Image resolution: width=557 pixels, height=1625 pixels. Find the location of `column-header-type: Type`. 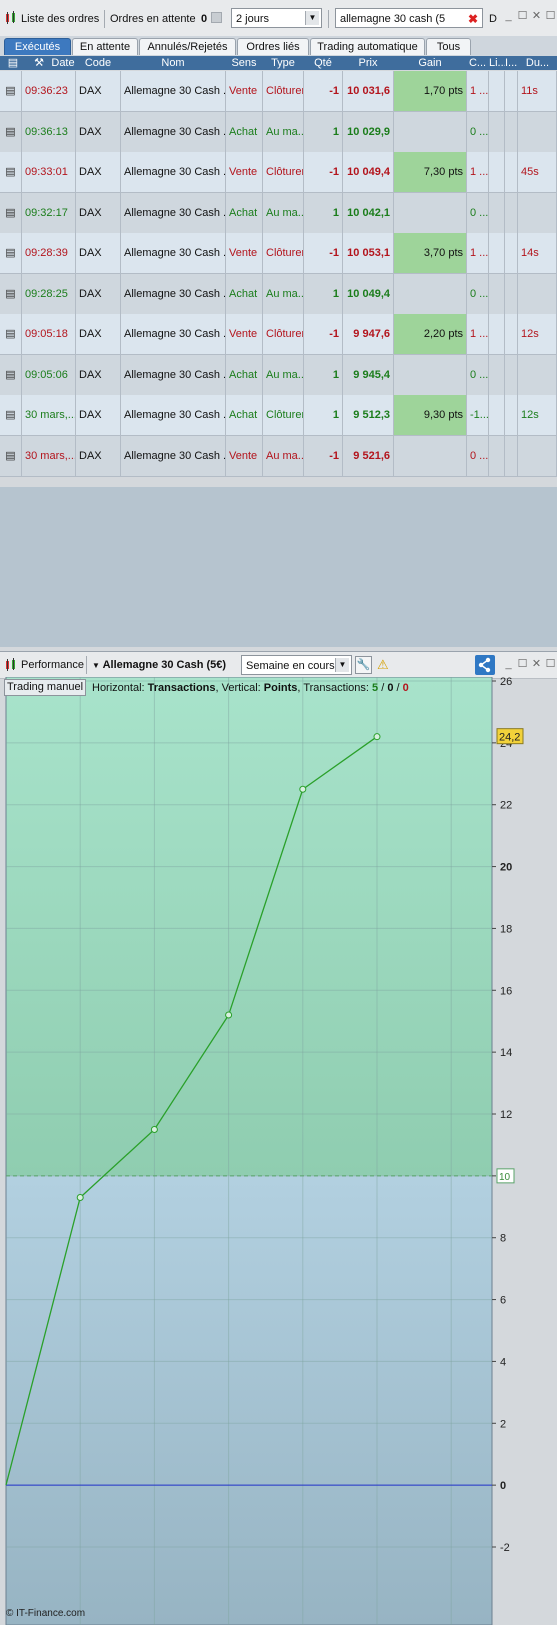

column-header-type: Type is located at coordinates (283, 63).